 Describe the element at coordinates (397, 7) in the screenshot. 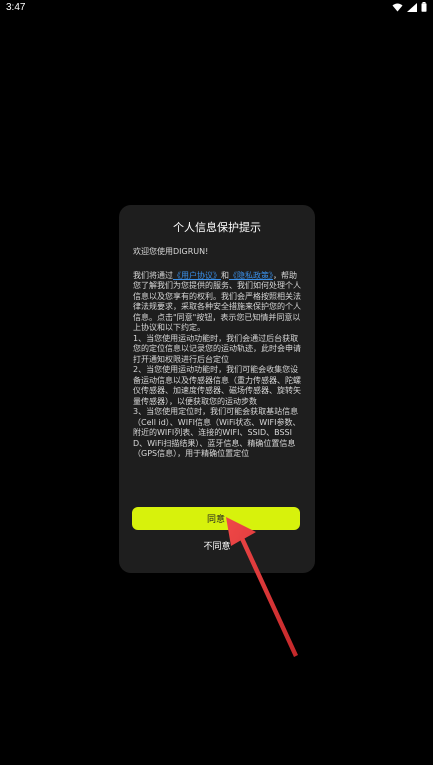

I see `wifi-icon` at that location.